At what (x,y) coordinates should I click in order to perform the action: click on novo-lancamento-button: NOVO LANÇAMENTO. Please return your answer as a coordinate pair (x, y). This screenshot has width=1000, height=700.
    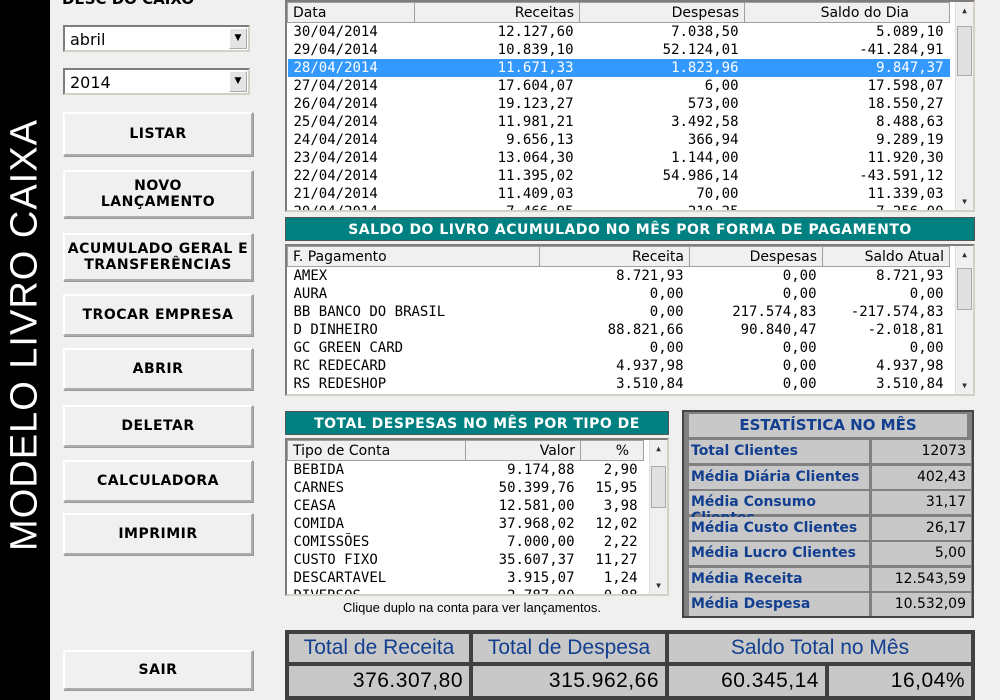
    Looking at the image, I should click on (158, 194).